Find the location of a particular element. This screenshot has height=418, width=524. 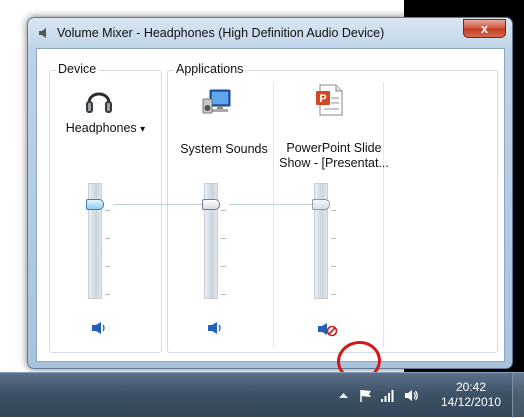

device-mute-button is located at coordinates (99, 328).